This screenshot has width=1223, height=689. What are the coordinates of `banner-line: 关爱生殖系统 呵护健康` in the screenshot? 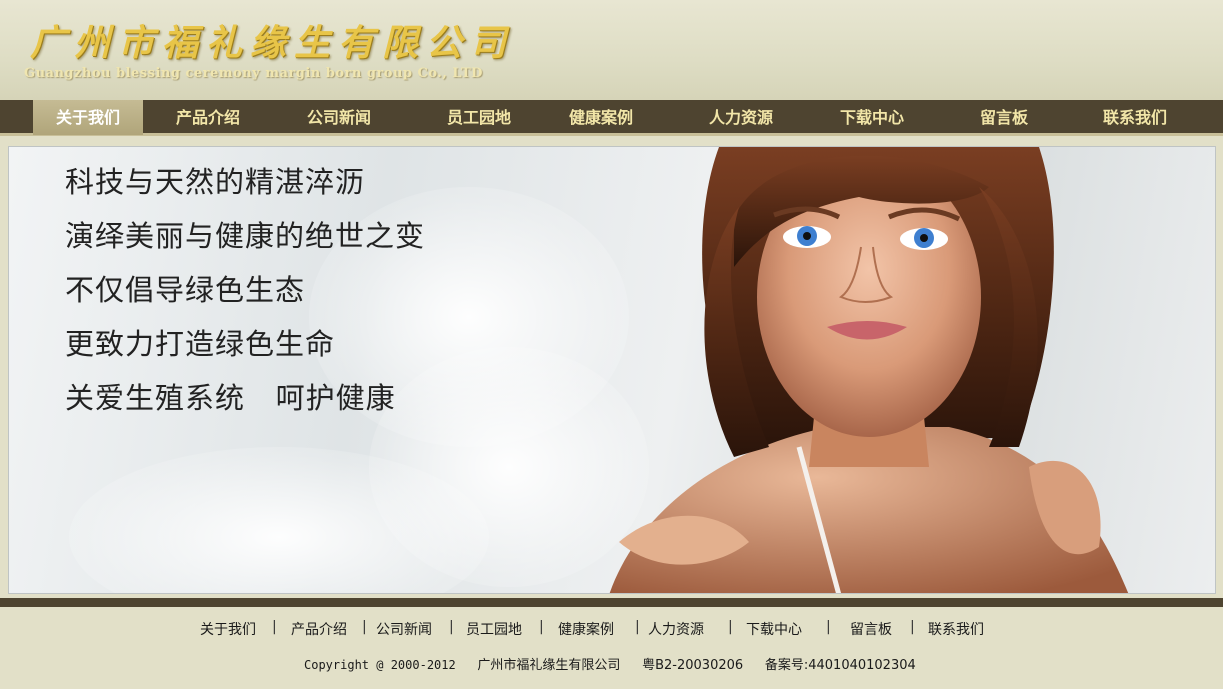 It's located at (230, 398).